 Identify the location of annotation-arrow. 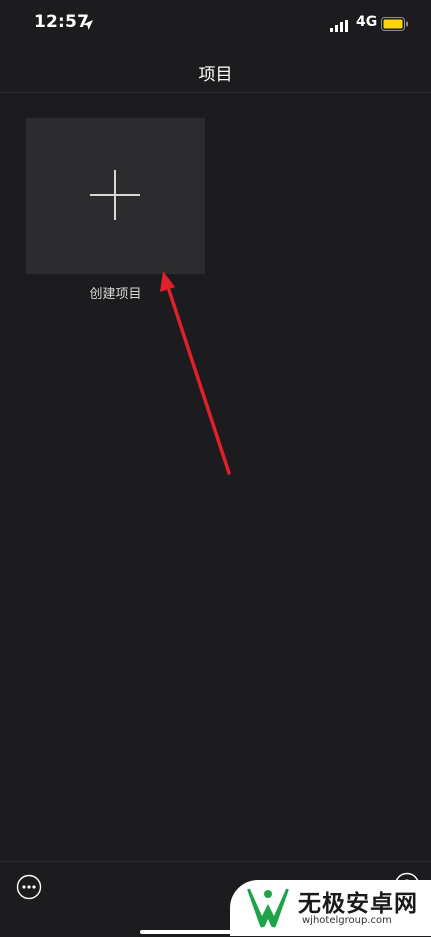
(195, 373).